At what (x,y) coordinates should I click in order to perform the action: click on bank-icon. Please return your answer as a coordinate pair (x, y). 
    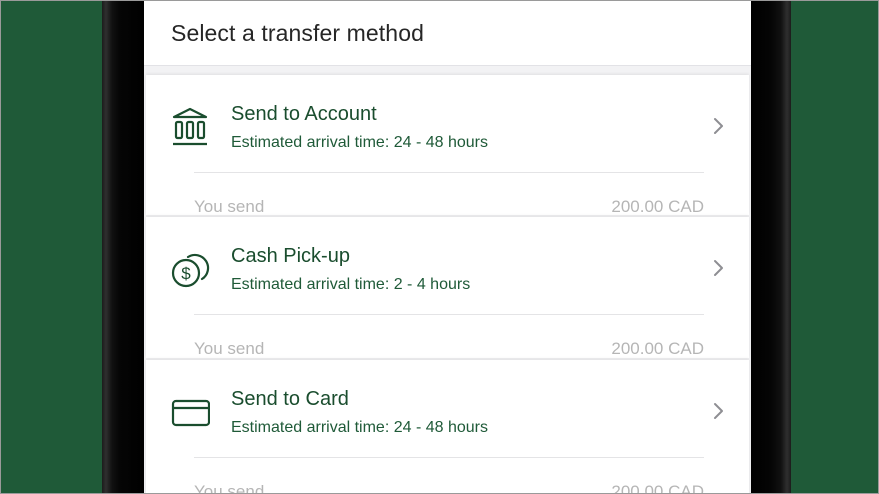
    Looking at the image, I should click on (190, 126).